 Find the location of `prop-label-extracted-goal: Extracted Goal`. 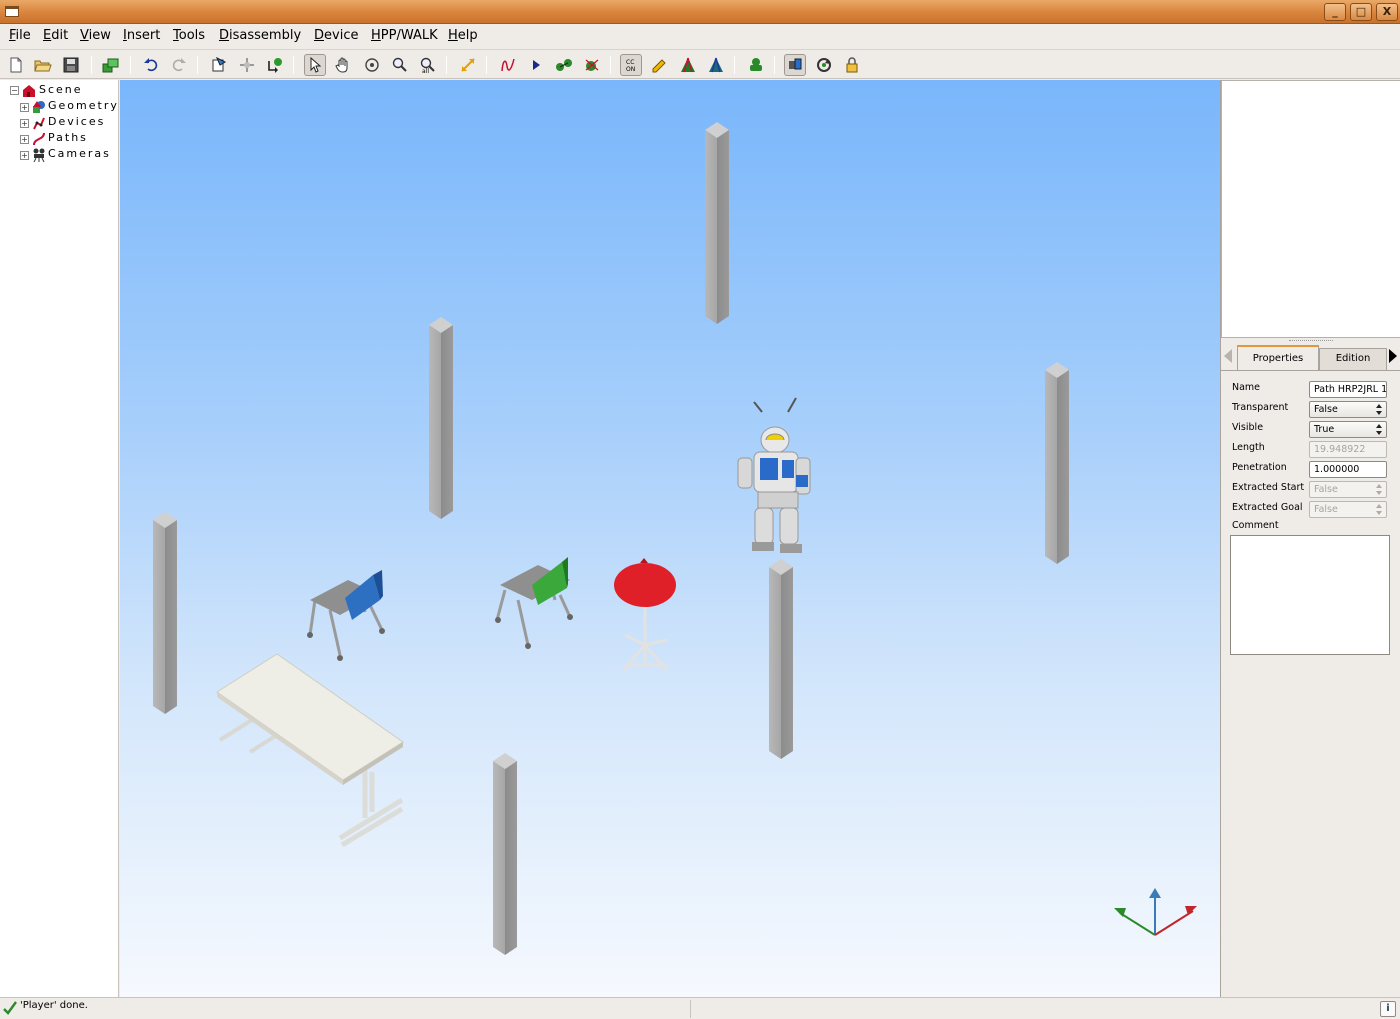

prop-label-extracted-goal: Extracted Goal is located at coordinates (1267, 507).